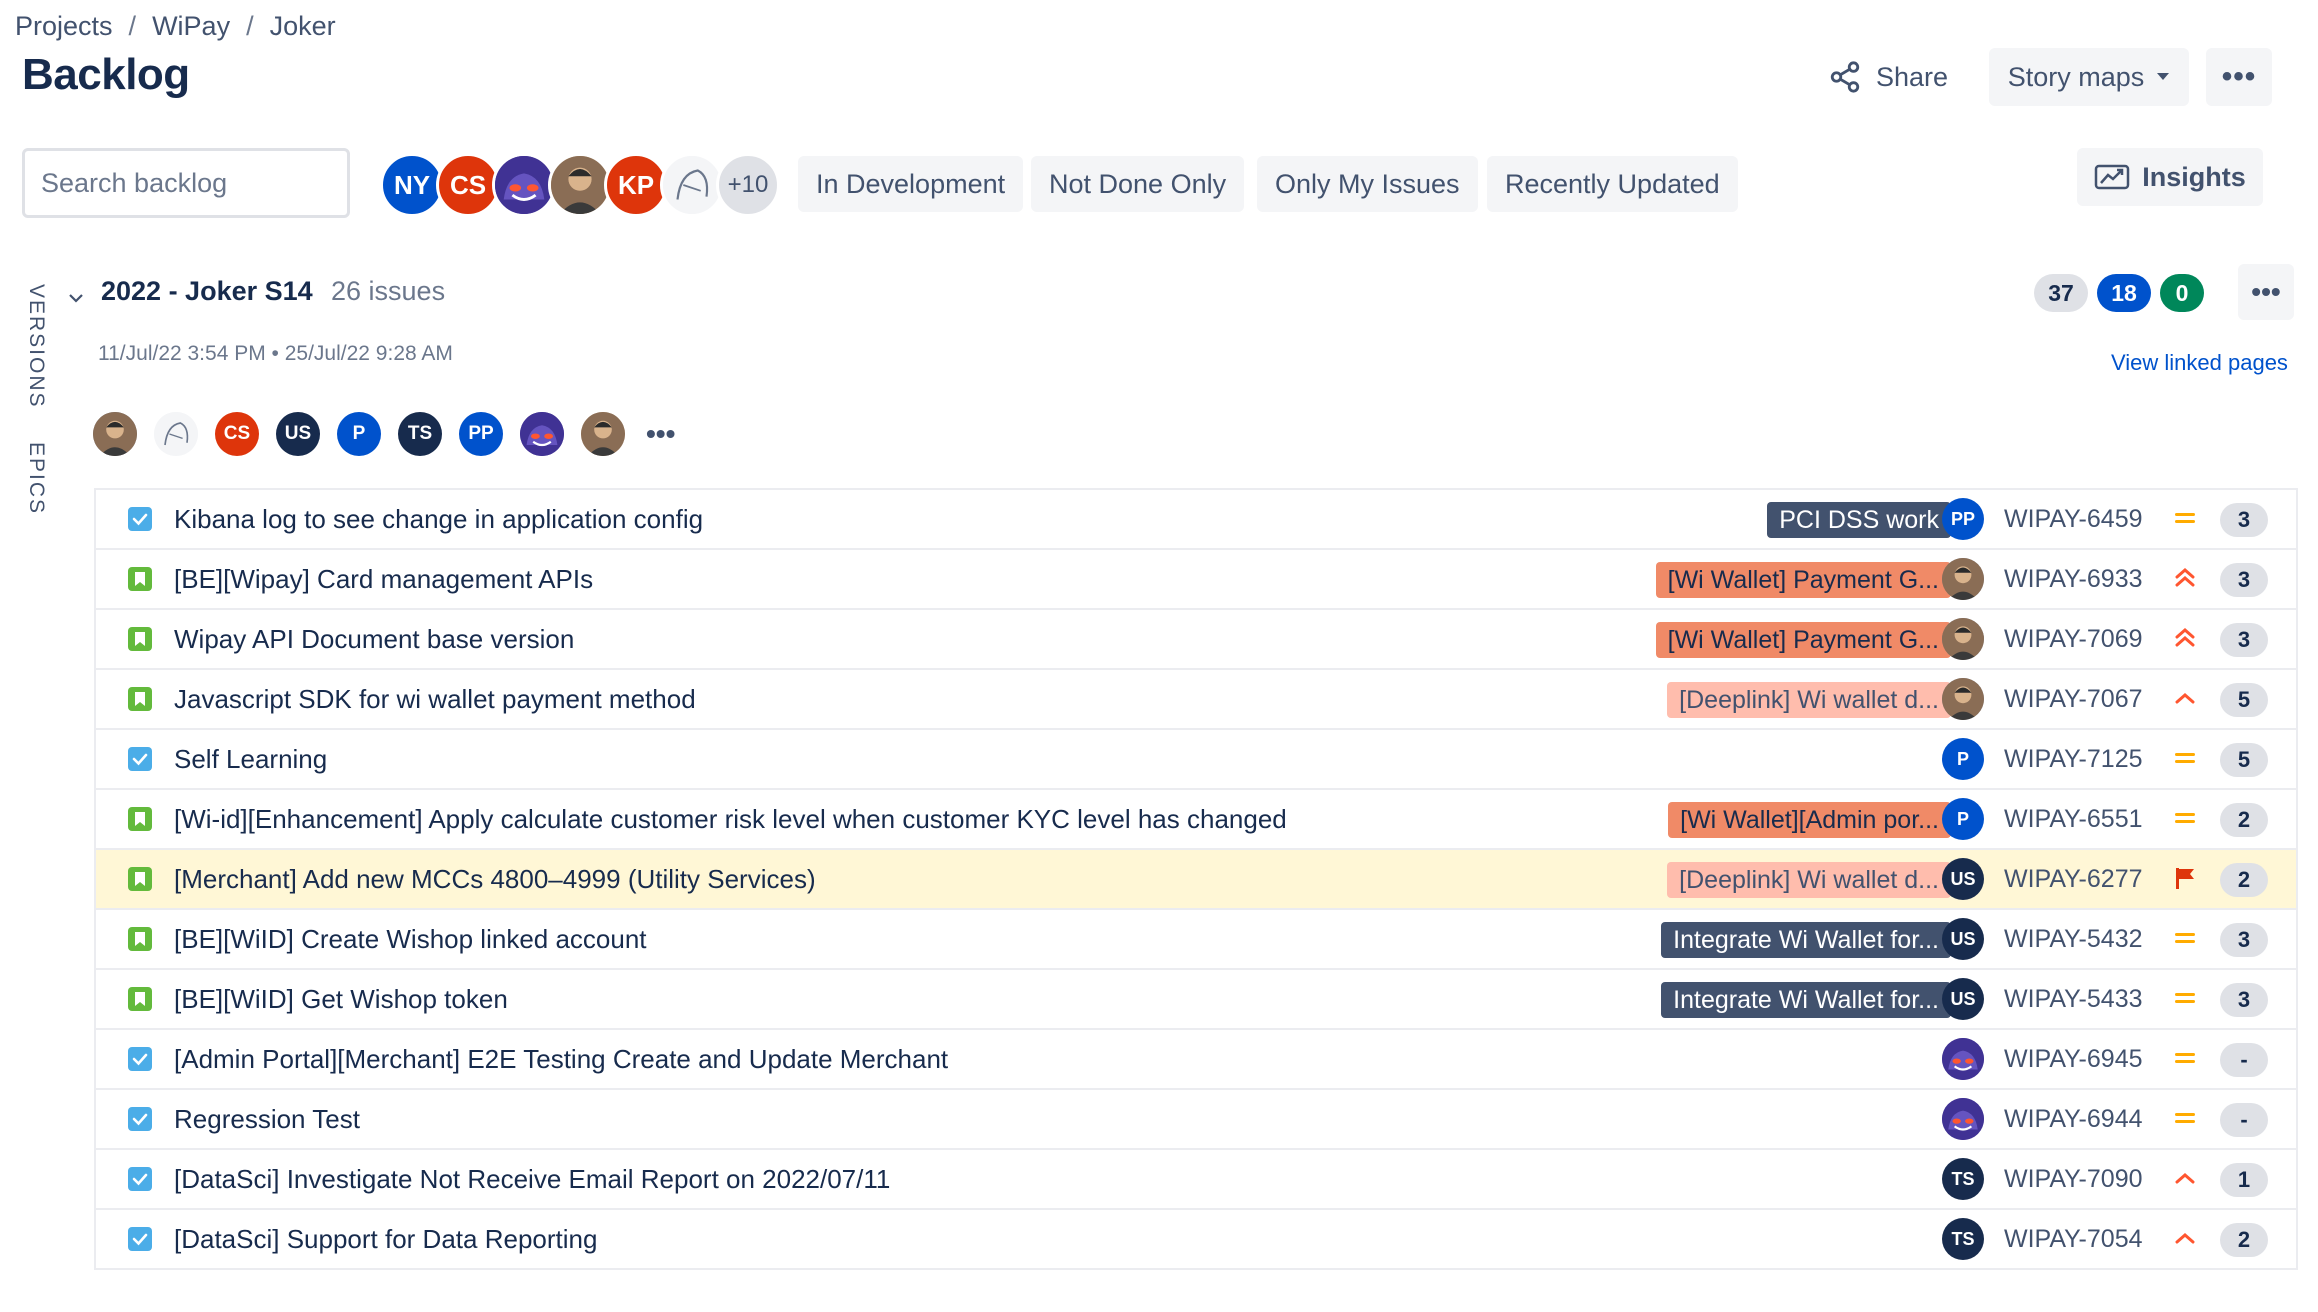  Describe the element at coordinates (374, 639) in the screenshot. I see `issue-summary: Wipay API Document base version` at that location.